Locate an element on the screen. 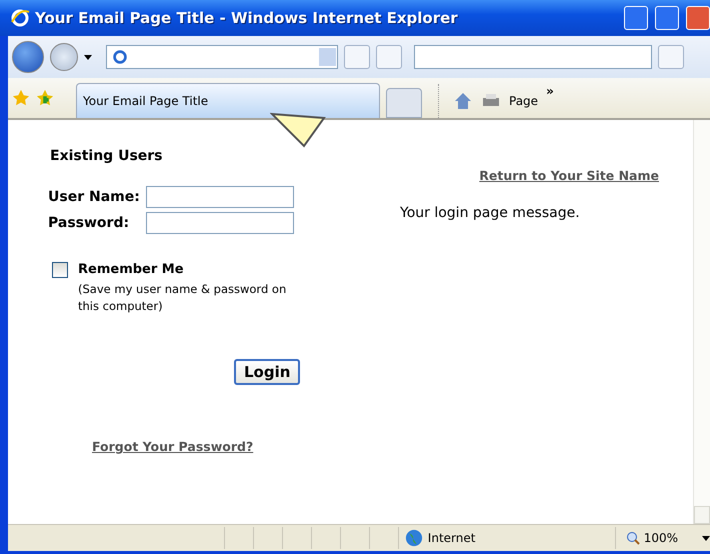  security-zone: Internet is located at coordinates (452, 538).